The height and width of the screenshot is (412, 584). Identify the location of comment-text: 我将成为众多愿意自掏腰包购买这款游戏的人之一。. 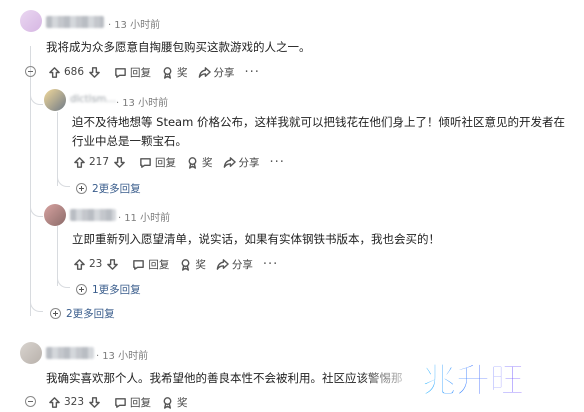
(178, 47).